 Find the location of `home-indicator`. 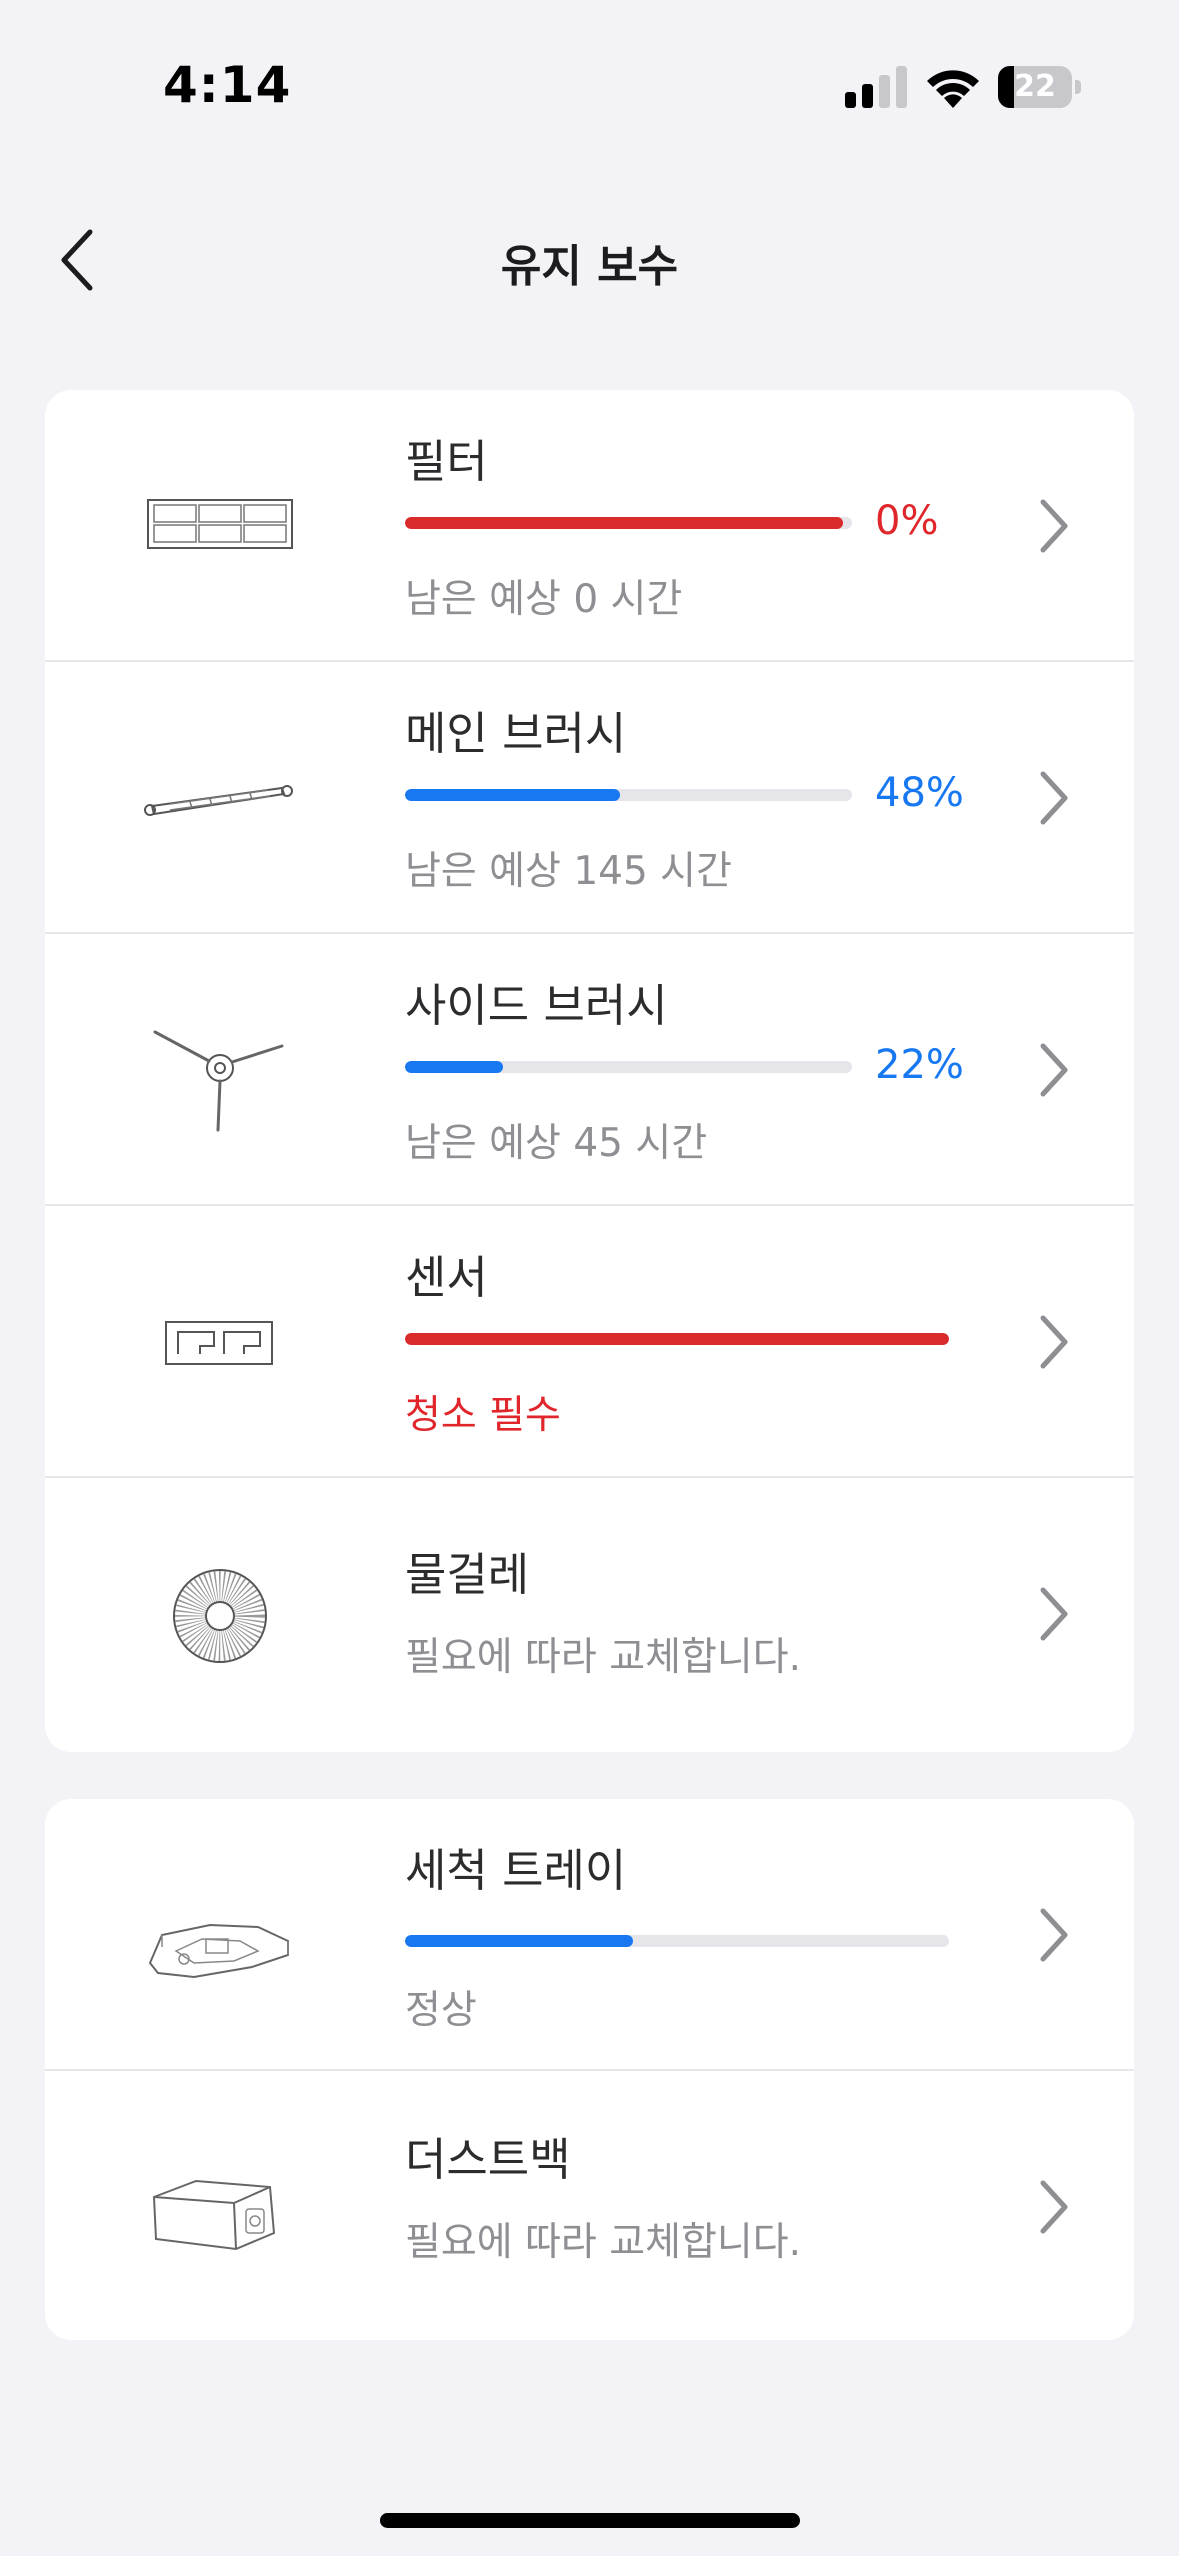

home-indicator is located at coordinates (590, 2520).